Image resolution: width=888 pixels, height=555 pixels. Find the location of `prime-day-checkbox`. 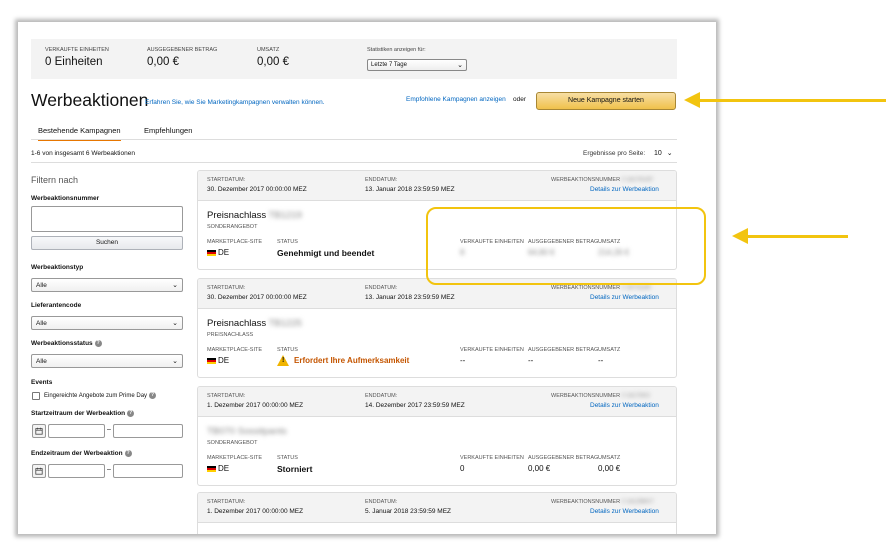

prime-day-checkbox is located at coordinates (36, 396).